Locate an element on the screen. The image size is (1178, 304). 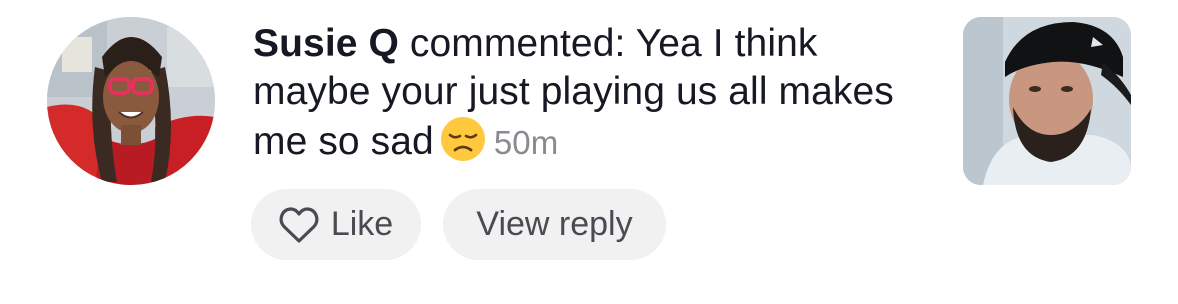
like-button: Like is located at coordinates (336, 224).